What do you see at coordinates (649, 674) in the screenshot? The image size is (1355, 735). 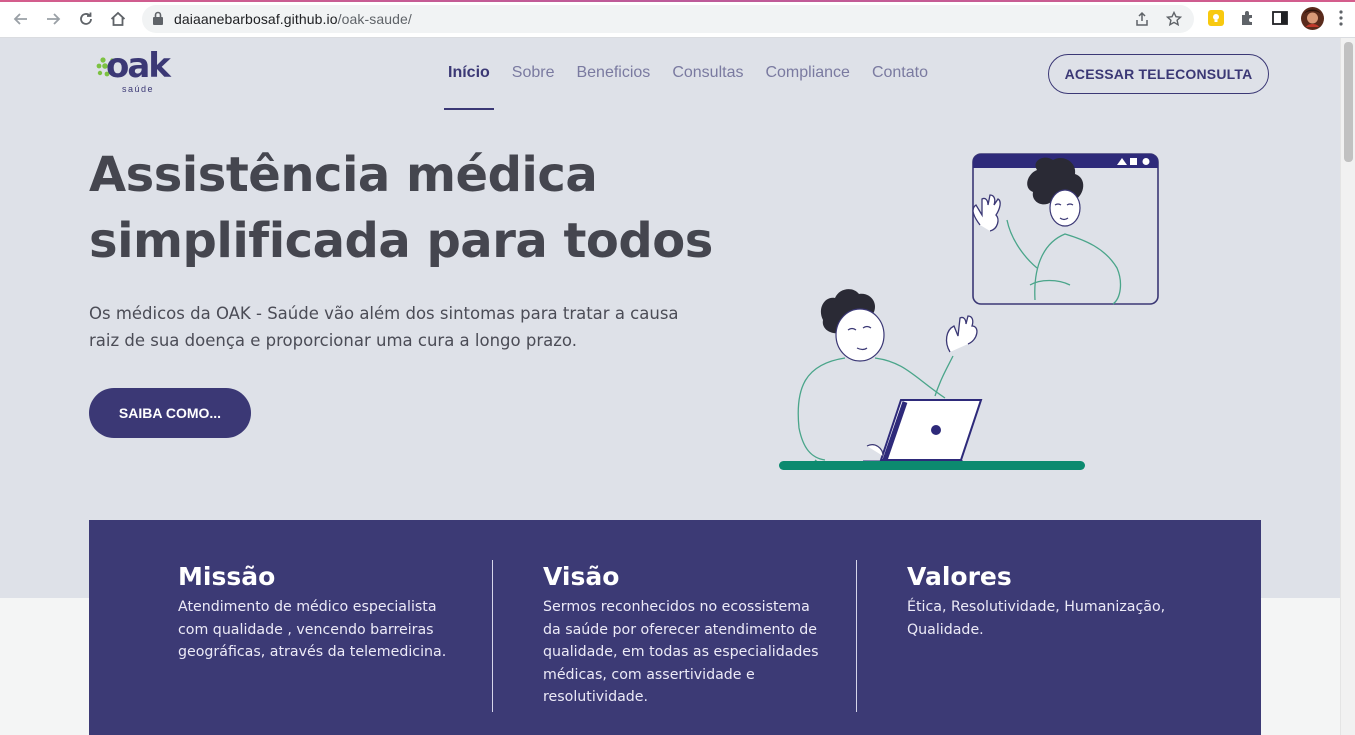 I see `vision-text-line: médicas, com assertividade e` at bounding box center [649, 674].